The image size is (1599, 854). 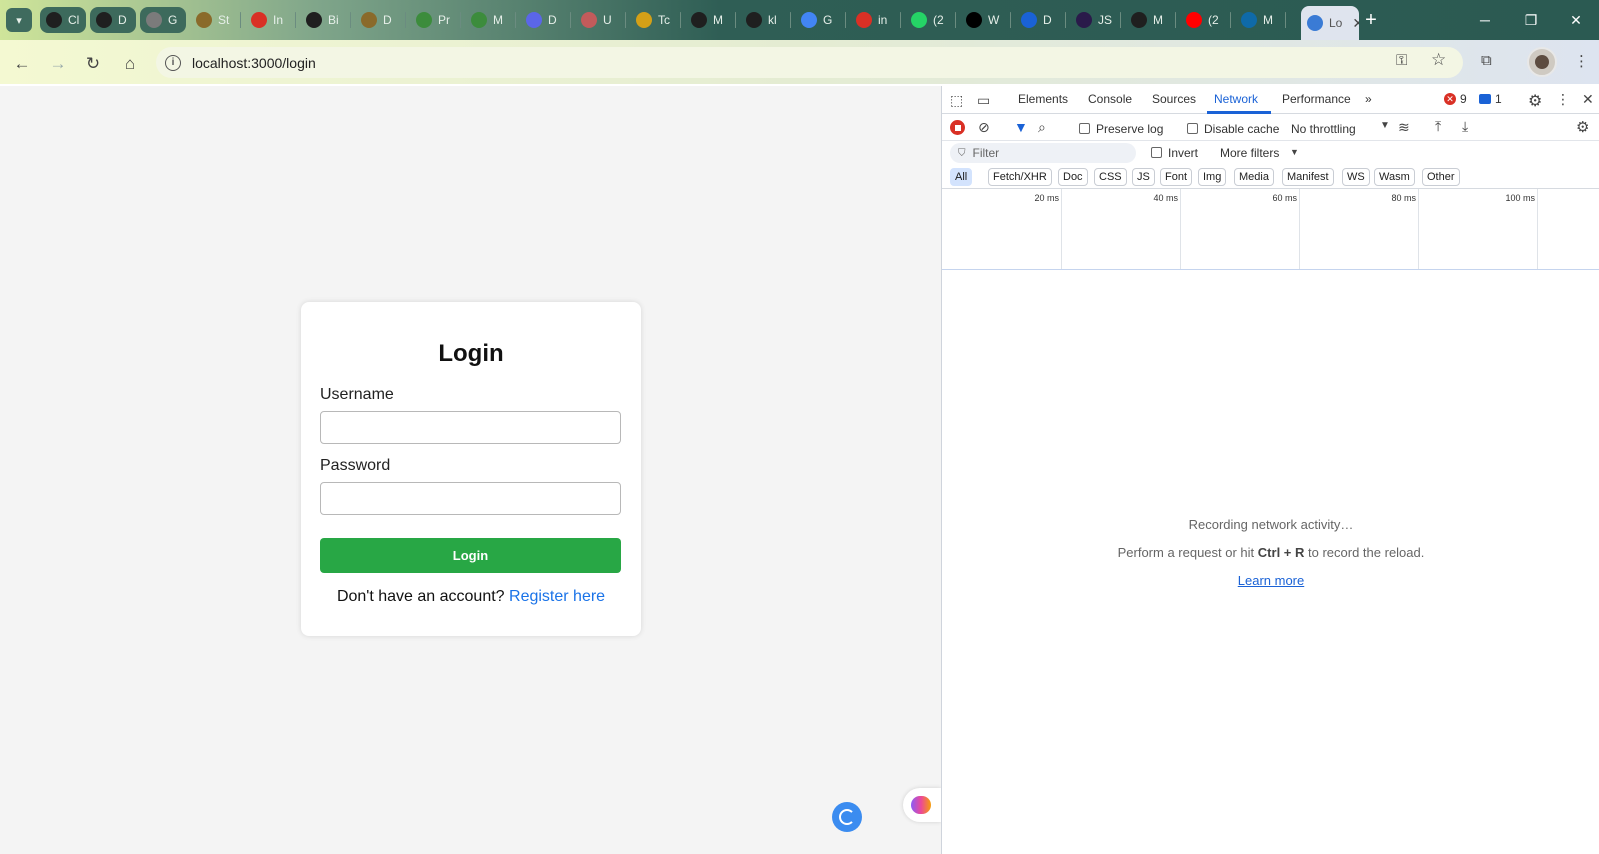 What do you see at coordinates (470, 498) in the screenshot?
I see `password-input` at bounding box center [470, 498].